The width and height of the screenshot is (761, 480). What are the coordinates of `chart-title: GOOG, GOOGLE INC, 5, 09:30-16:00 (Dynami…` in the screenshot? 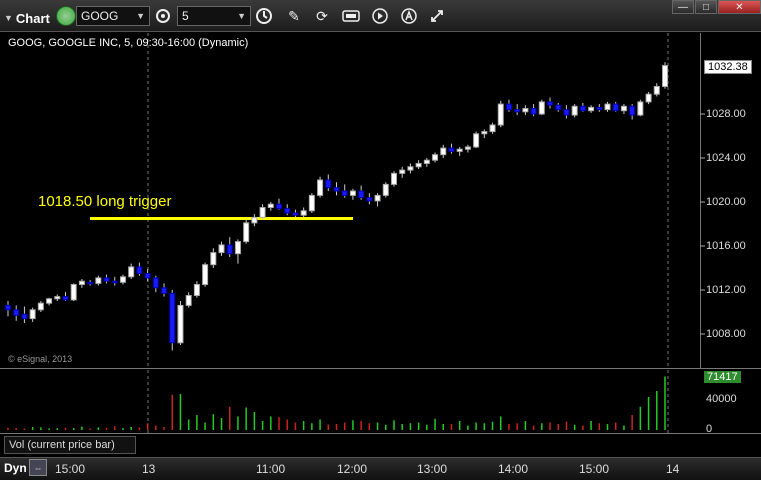 It's located at (128, 43).